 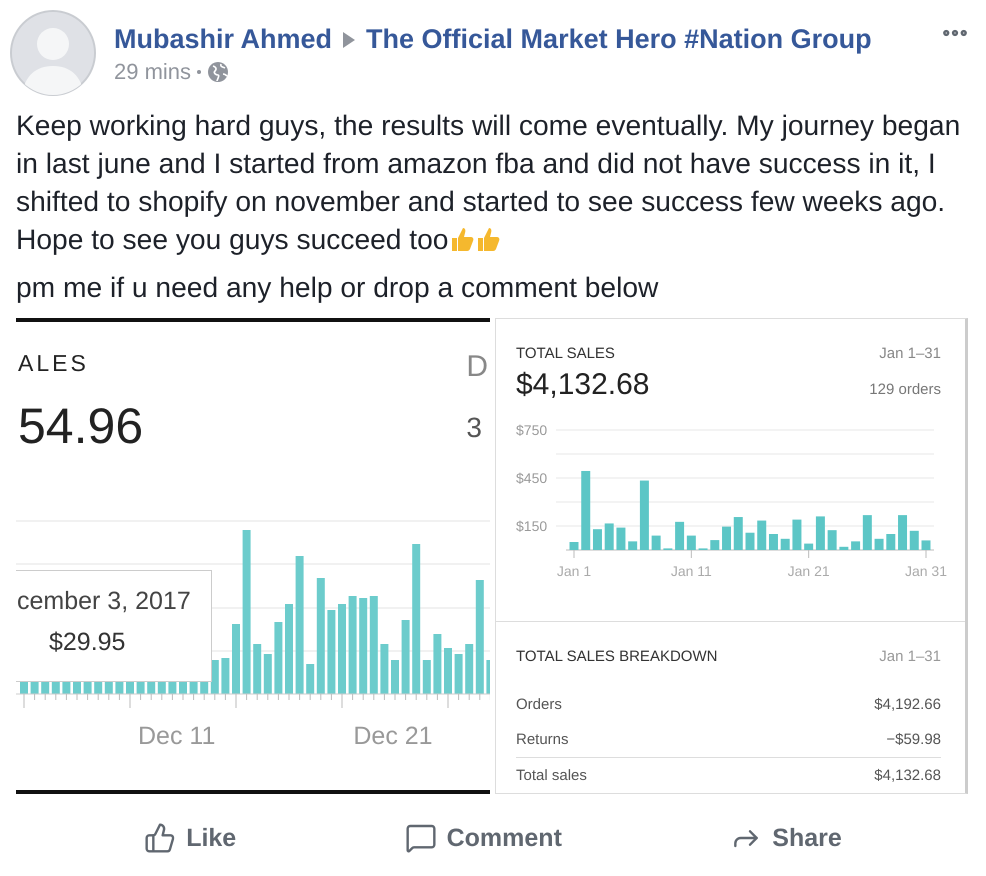 What do you see at coordinates (54, 363) in the screenshot?
I see `metric-title: ALES` at bounding box center [54, 363].